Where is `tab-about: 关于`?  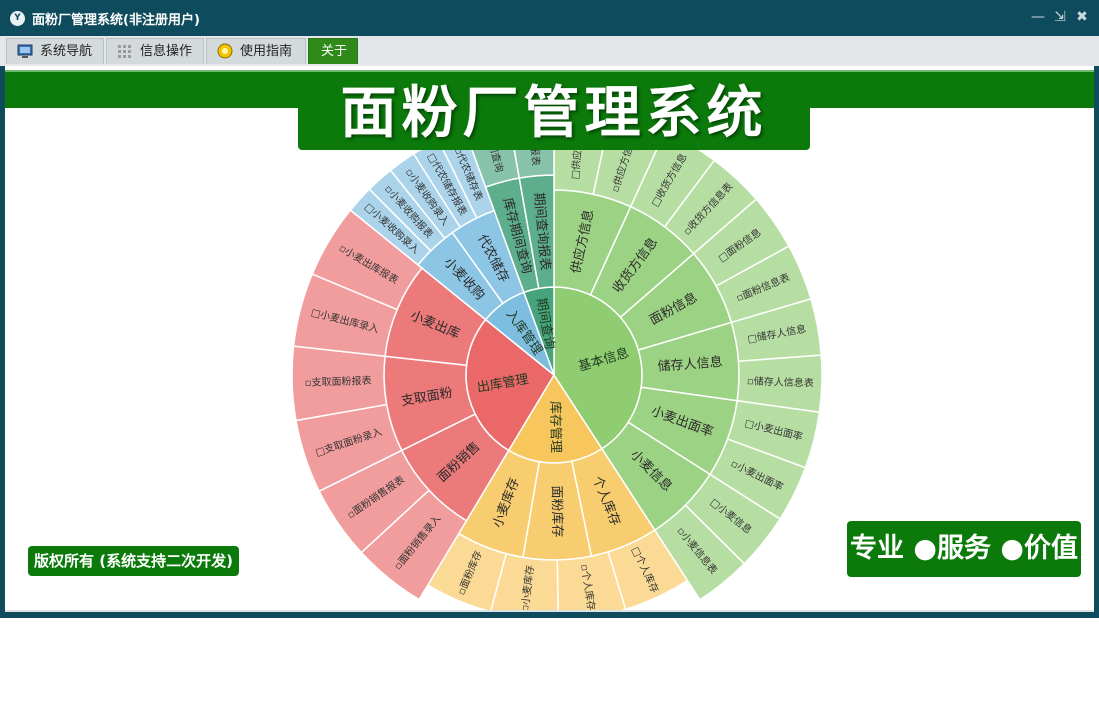 tab-about: 关于 is located at coordinates (333, 51).